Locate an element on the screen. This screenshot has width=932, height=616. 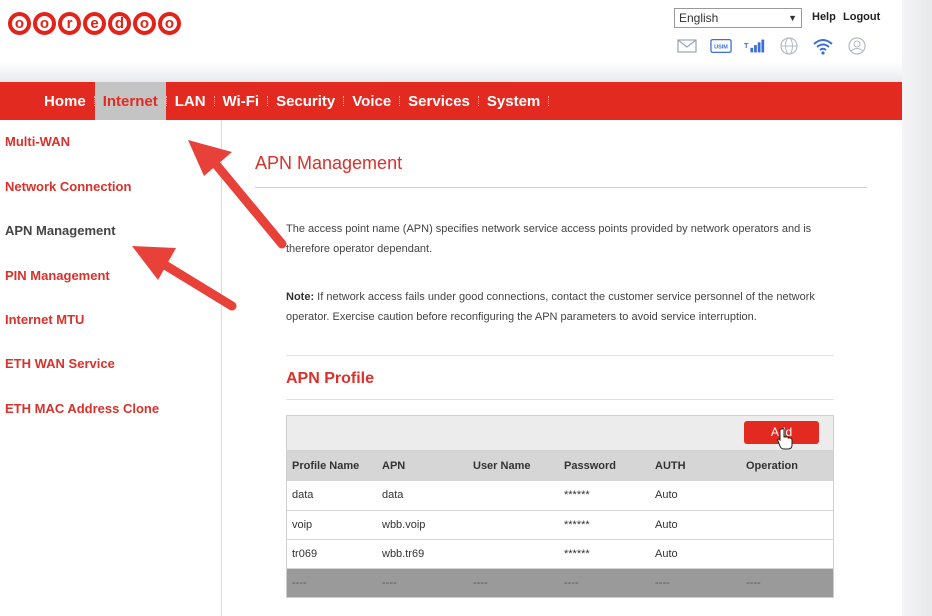
sidebar-item-eth-wan-service: ETH WAN Service is located at coordinates (60, 363).